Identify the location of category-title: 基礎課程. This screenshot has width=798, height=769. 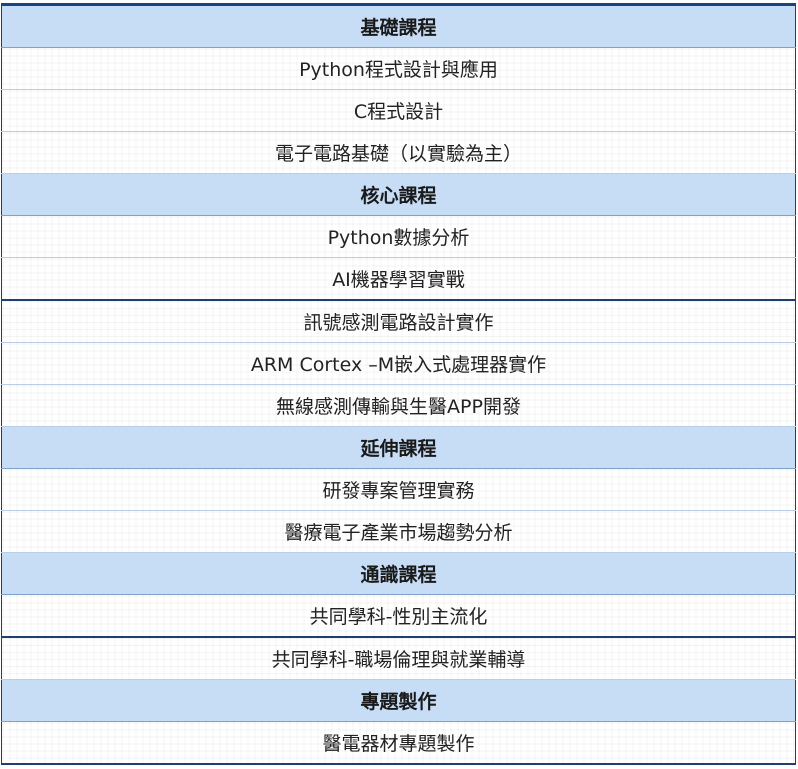
(398, 25).